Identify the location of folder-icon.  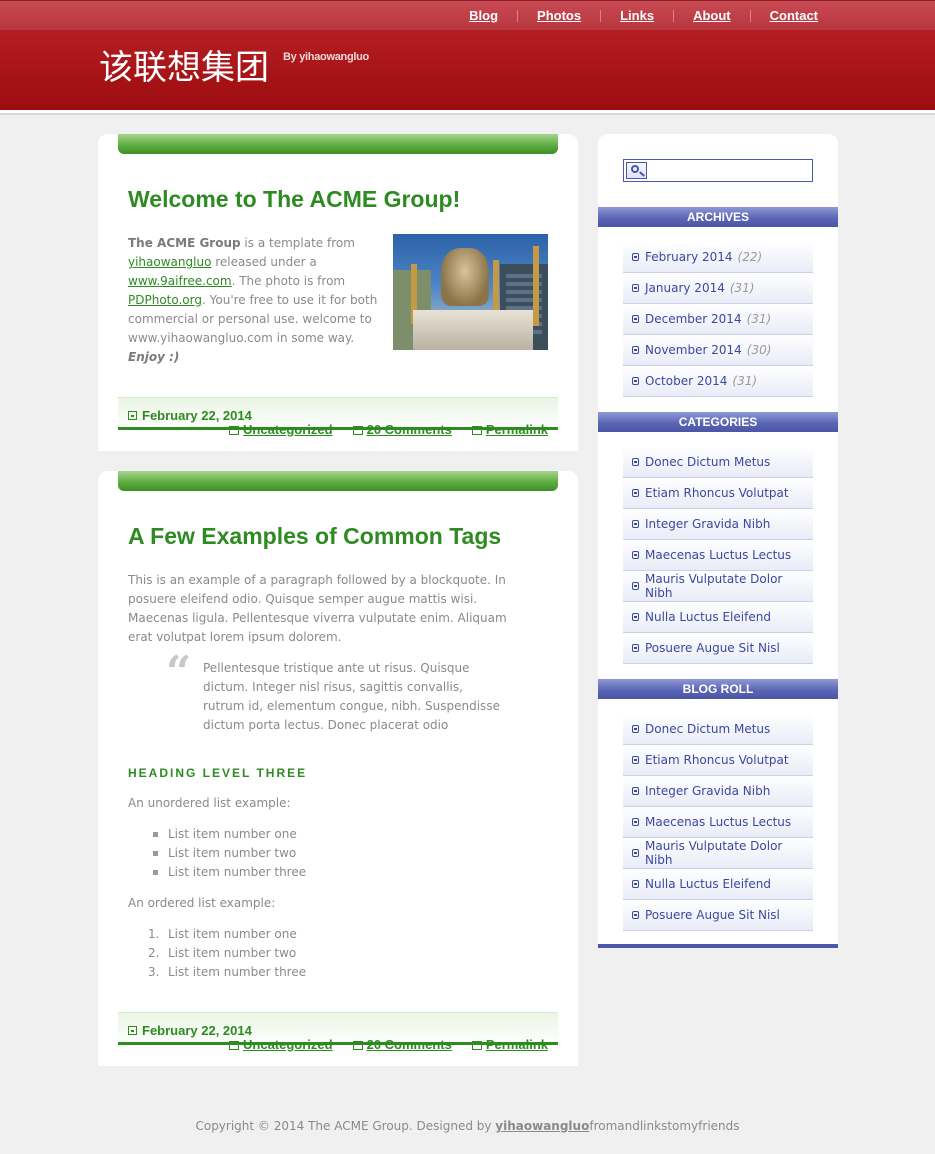
(234, 430).